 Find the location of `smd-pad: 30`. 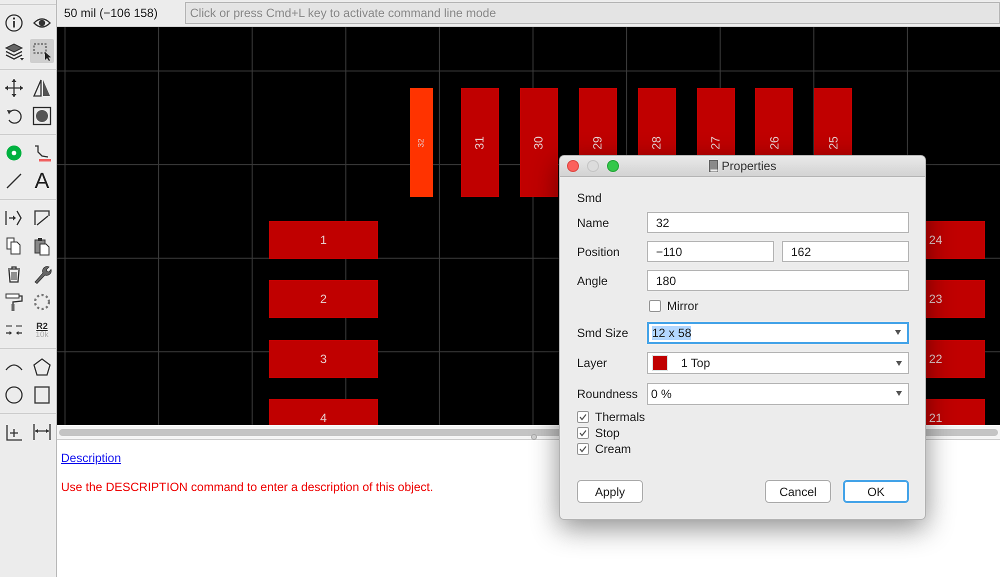

smd-pad: 30 is located at coordinates (539, 142).